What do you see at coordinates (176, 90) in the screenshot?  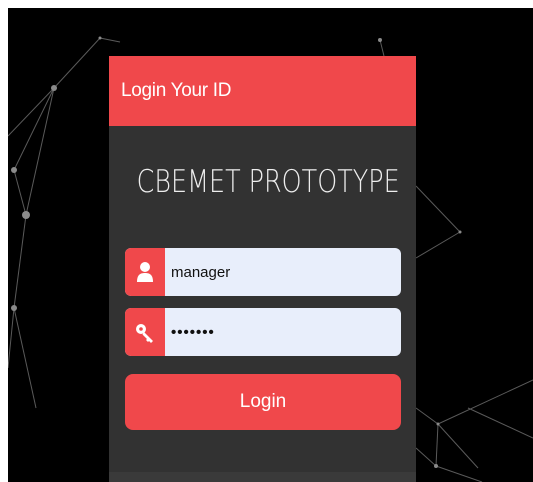 I see `panel-title: Login Your ID` at bounding box center [176, 90].